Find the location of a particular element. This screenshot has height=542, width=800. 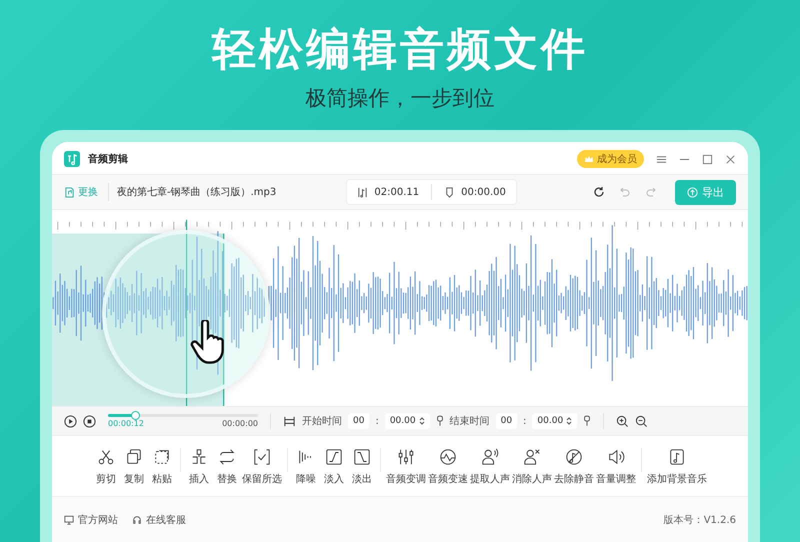

app-title: 音频剪辑 is located at coordinates (108, 159).